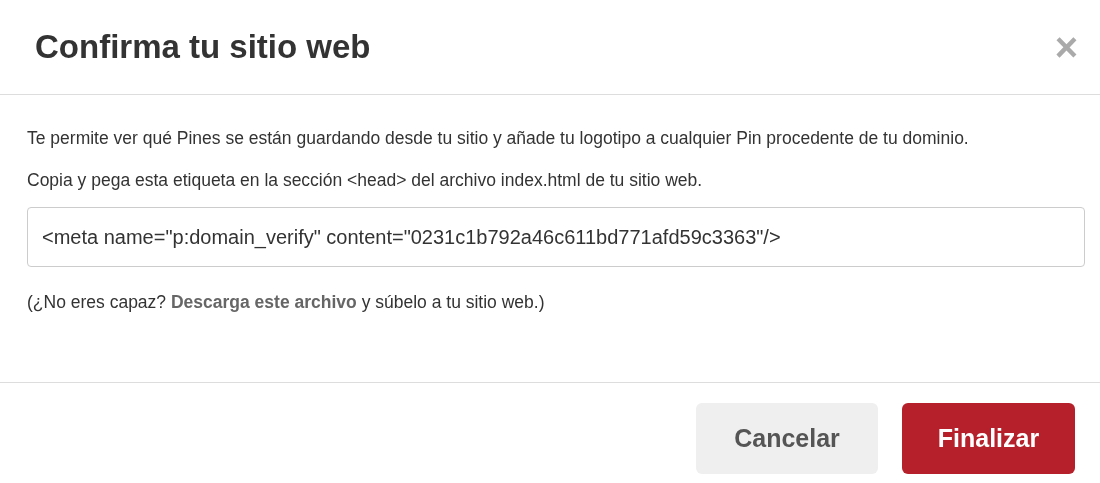 The width and height of the screenshot is (1100, 483). I want to click on finish-button: Finalizar, so click(988, 438).